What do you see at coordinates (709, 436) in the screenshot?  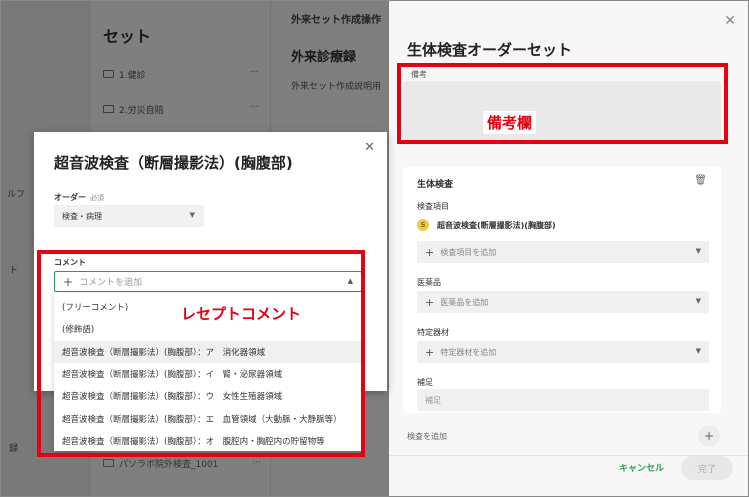 I see `add-exam-button: +` at bounding box center [709, 436].